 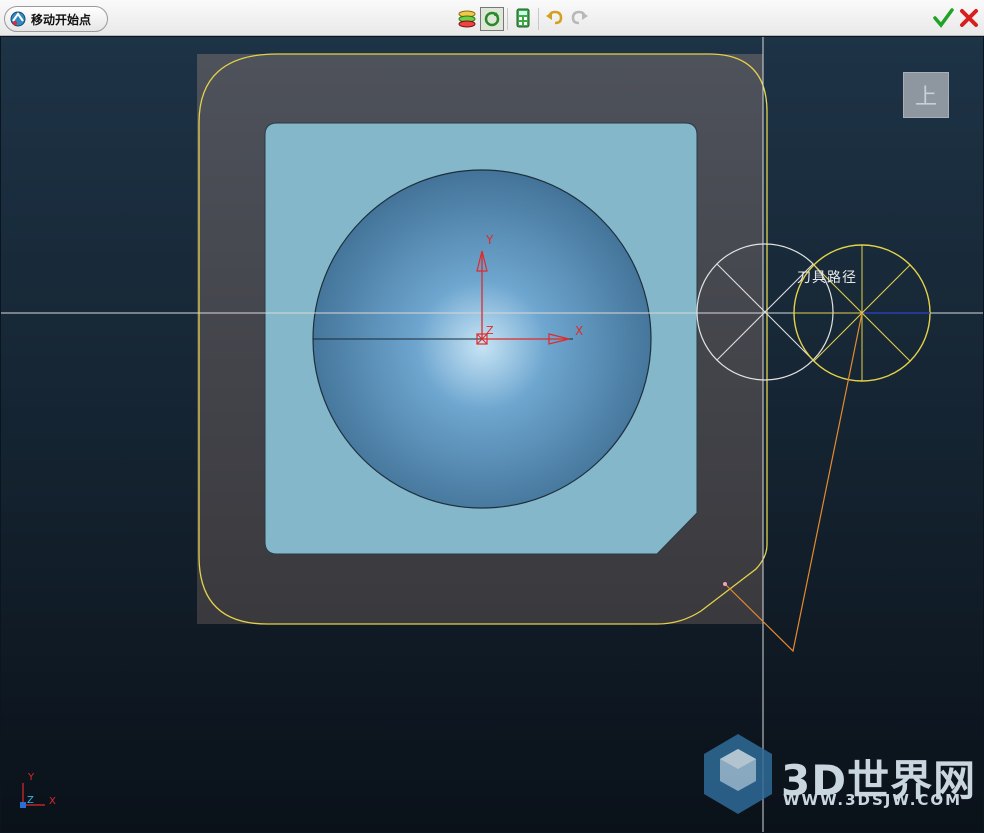 I want to click on move-start-point-label: 移动开始点, so click(x=61, y=19).